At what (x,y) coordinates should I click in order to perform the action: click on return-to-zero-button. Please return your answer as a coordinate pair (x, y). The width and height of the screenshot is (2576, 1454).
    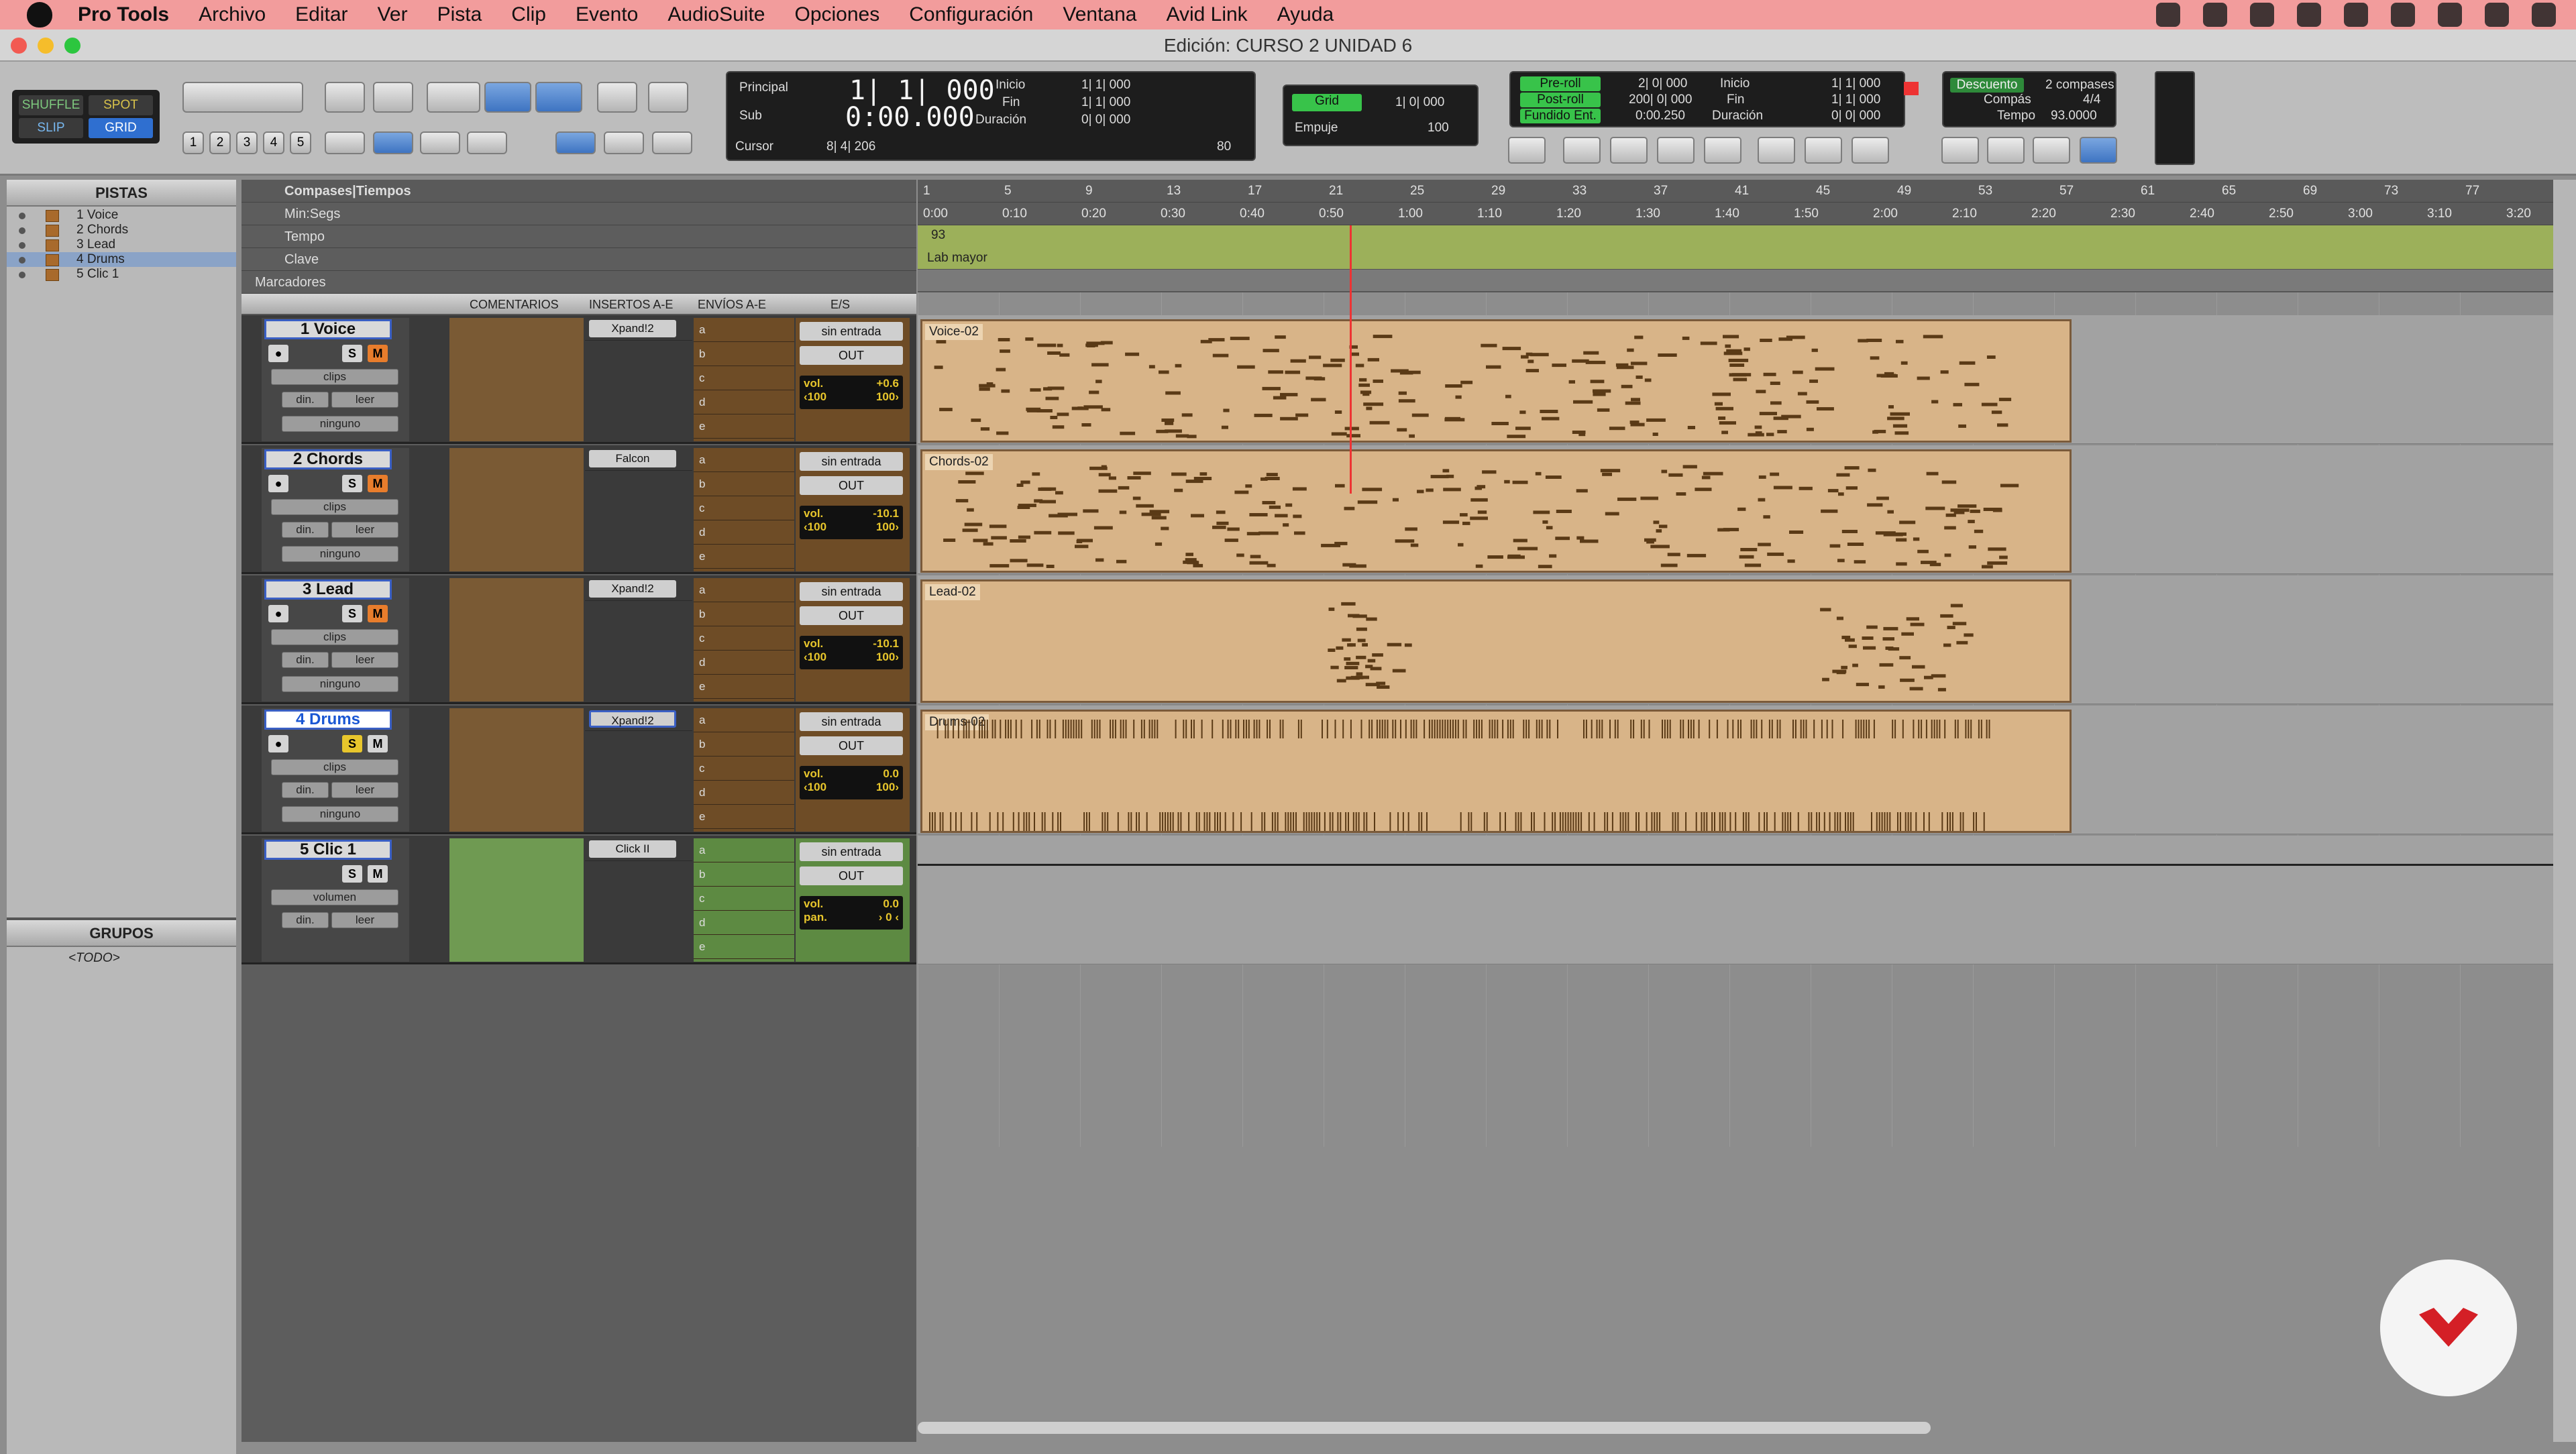
    Looking at the image, I should click on (1582, 150).